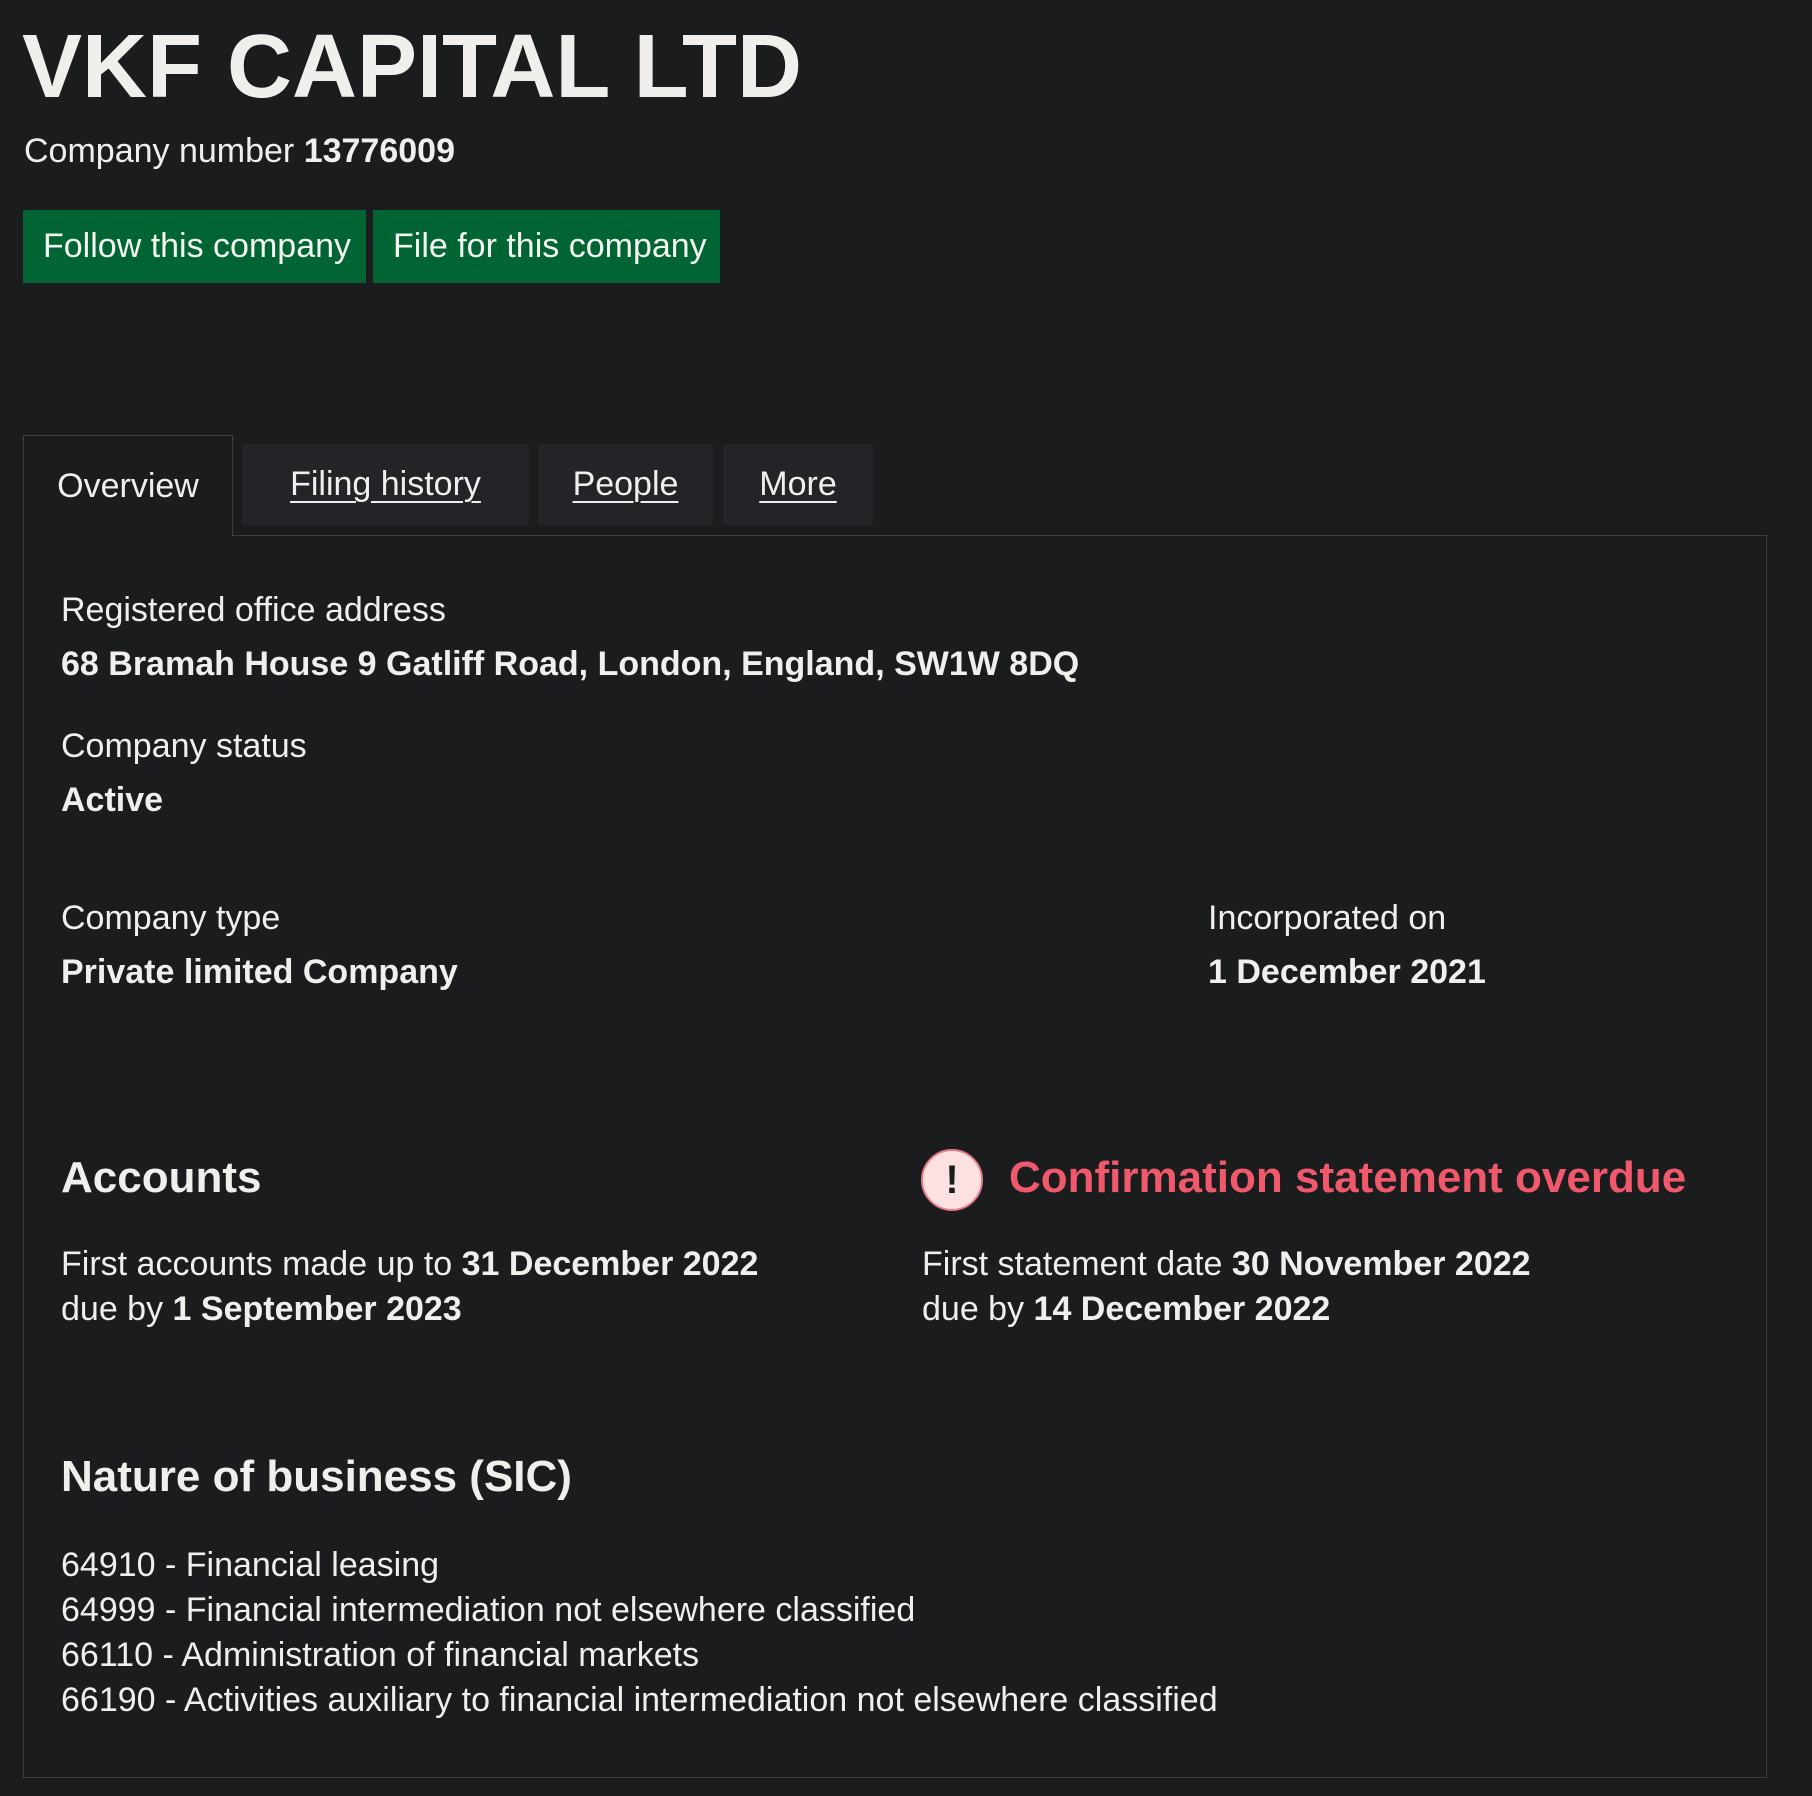 The width and height of the screenshot is (1812, 1796). I want to click on first-accounts-date: 31 December 2022, so click(610, 1264).